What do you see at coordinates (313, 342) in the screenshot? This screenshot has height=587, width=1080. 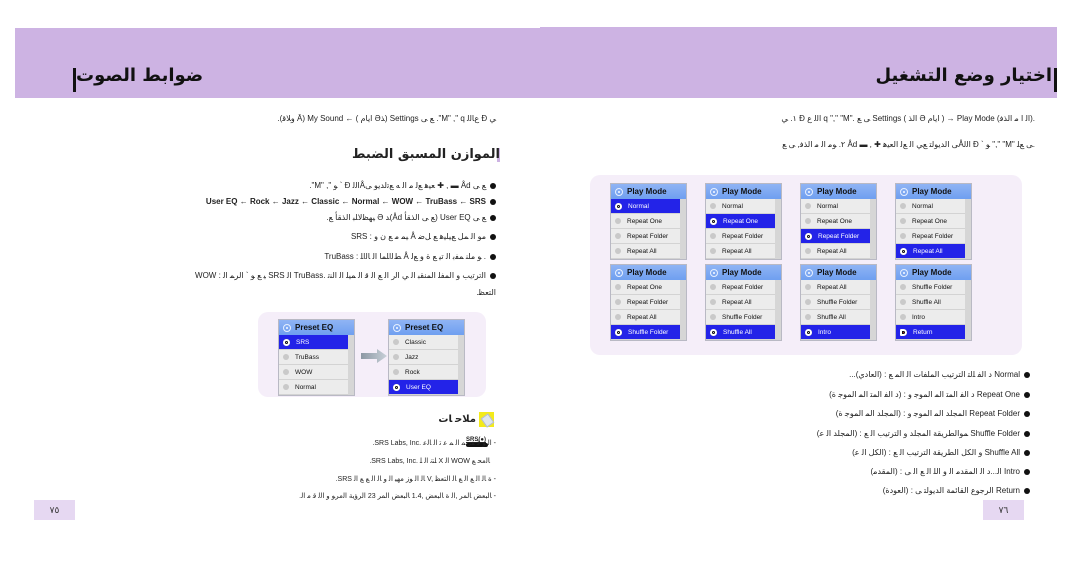 I see `menu-item: SRS` at bounding box center [313, 342].